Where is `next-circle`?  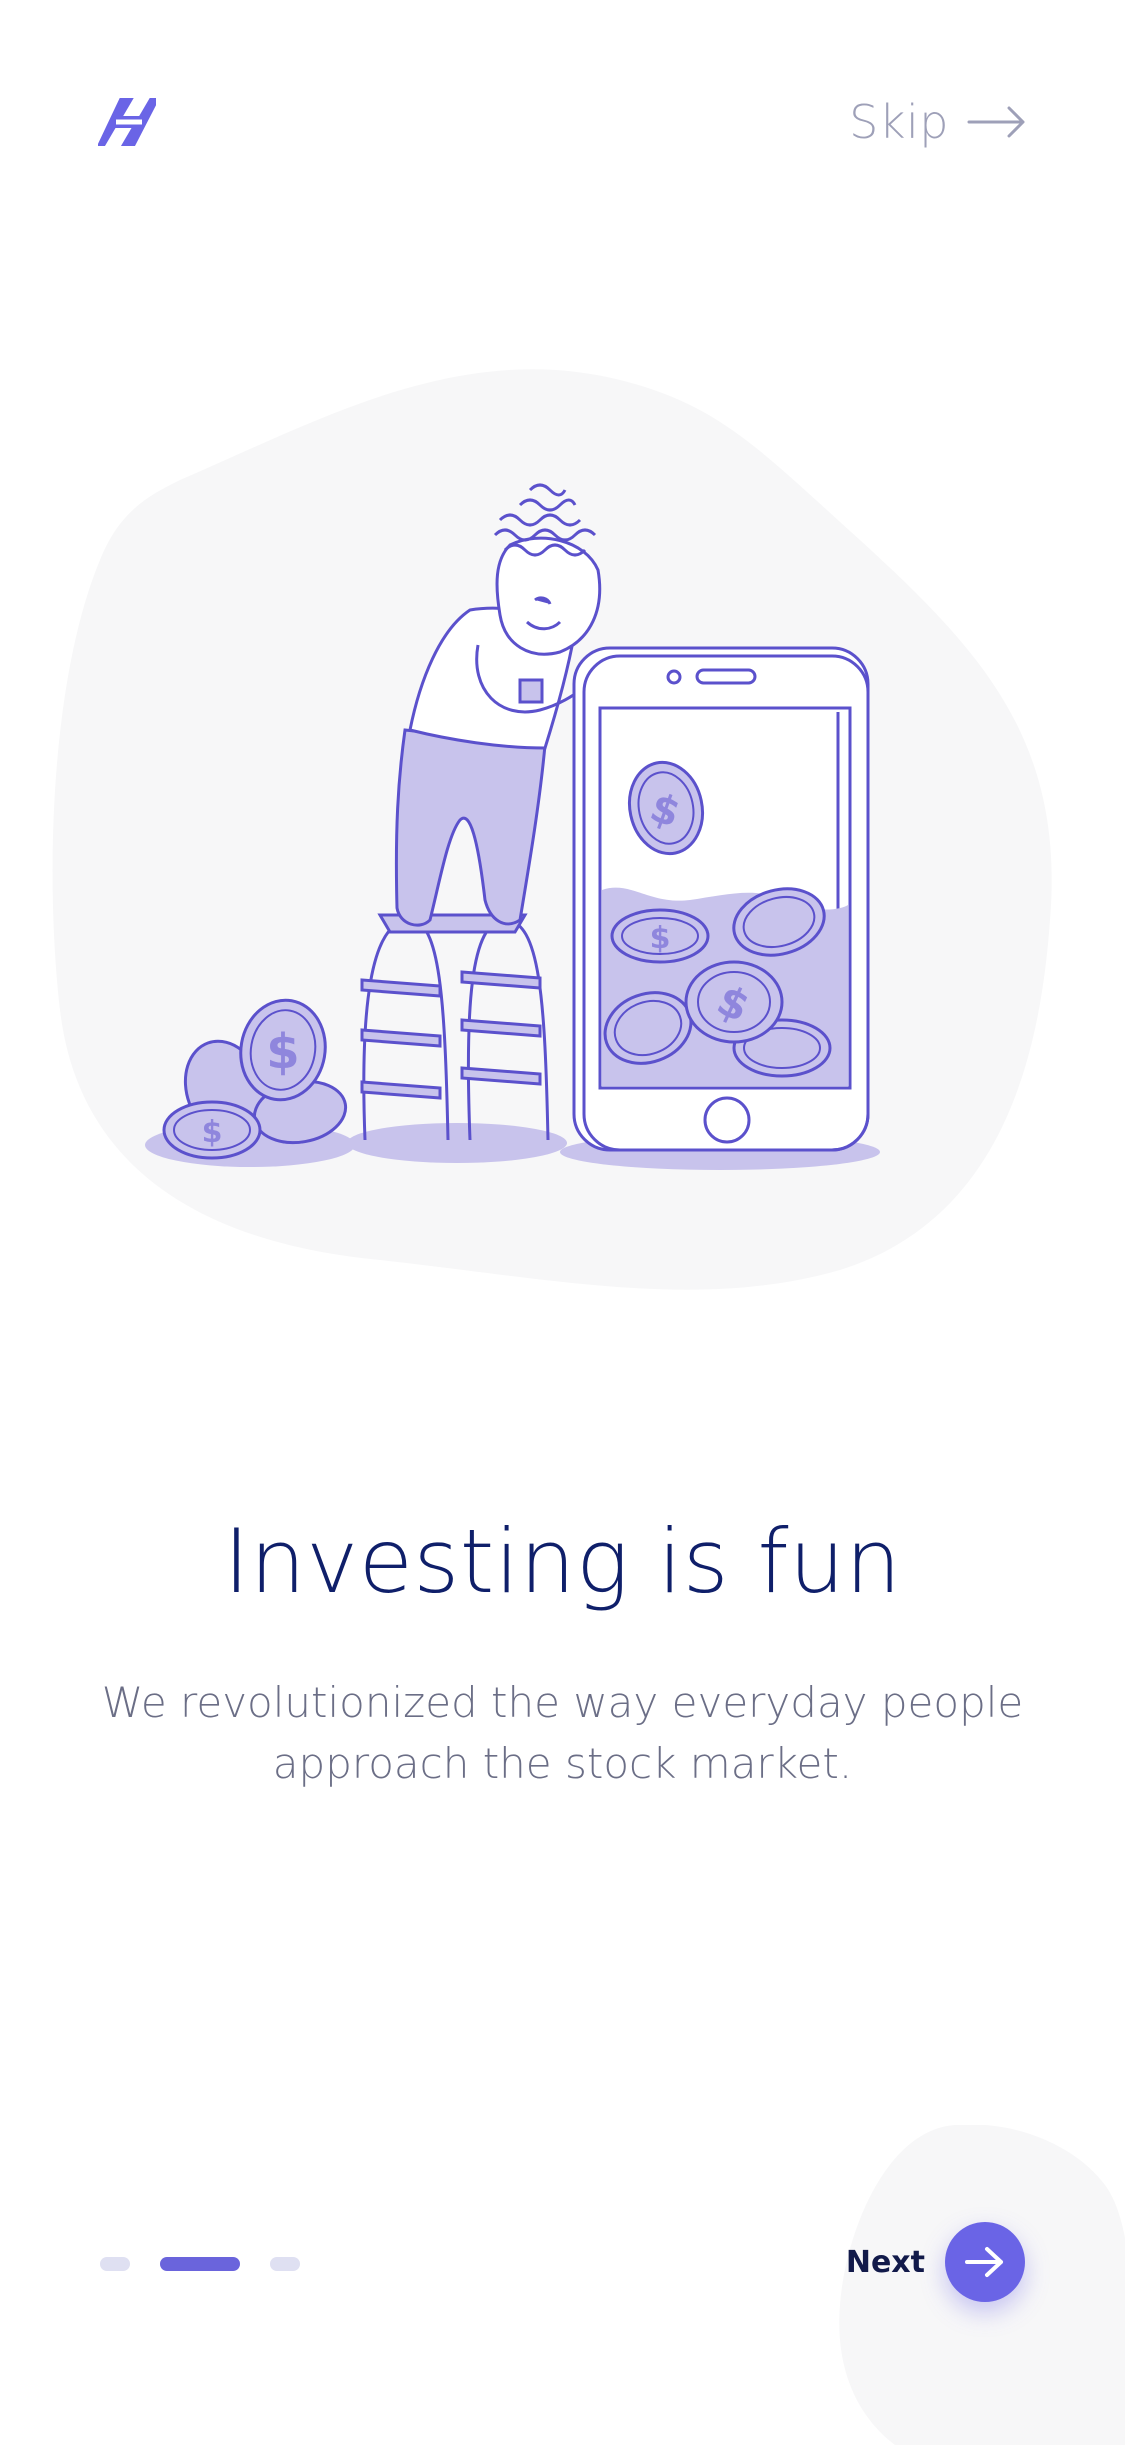
next-circle is located at coordinates (985, 2262).